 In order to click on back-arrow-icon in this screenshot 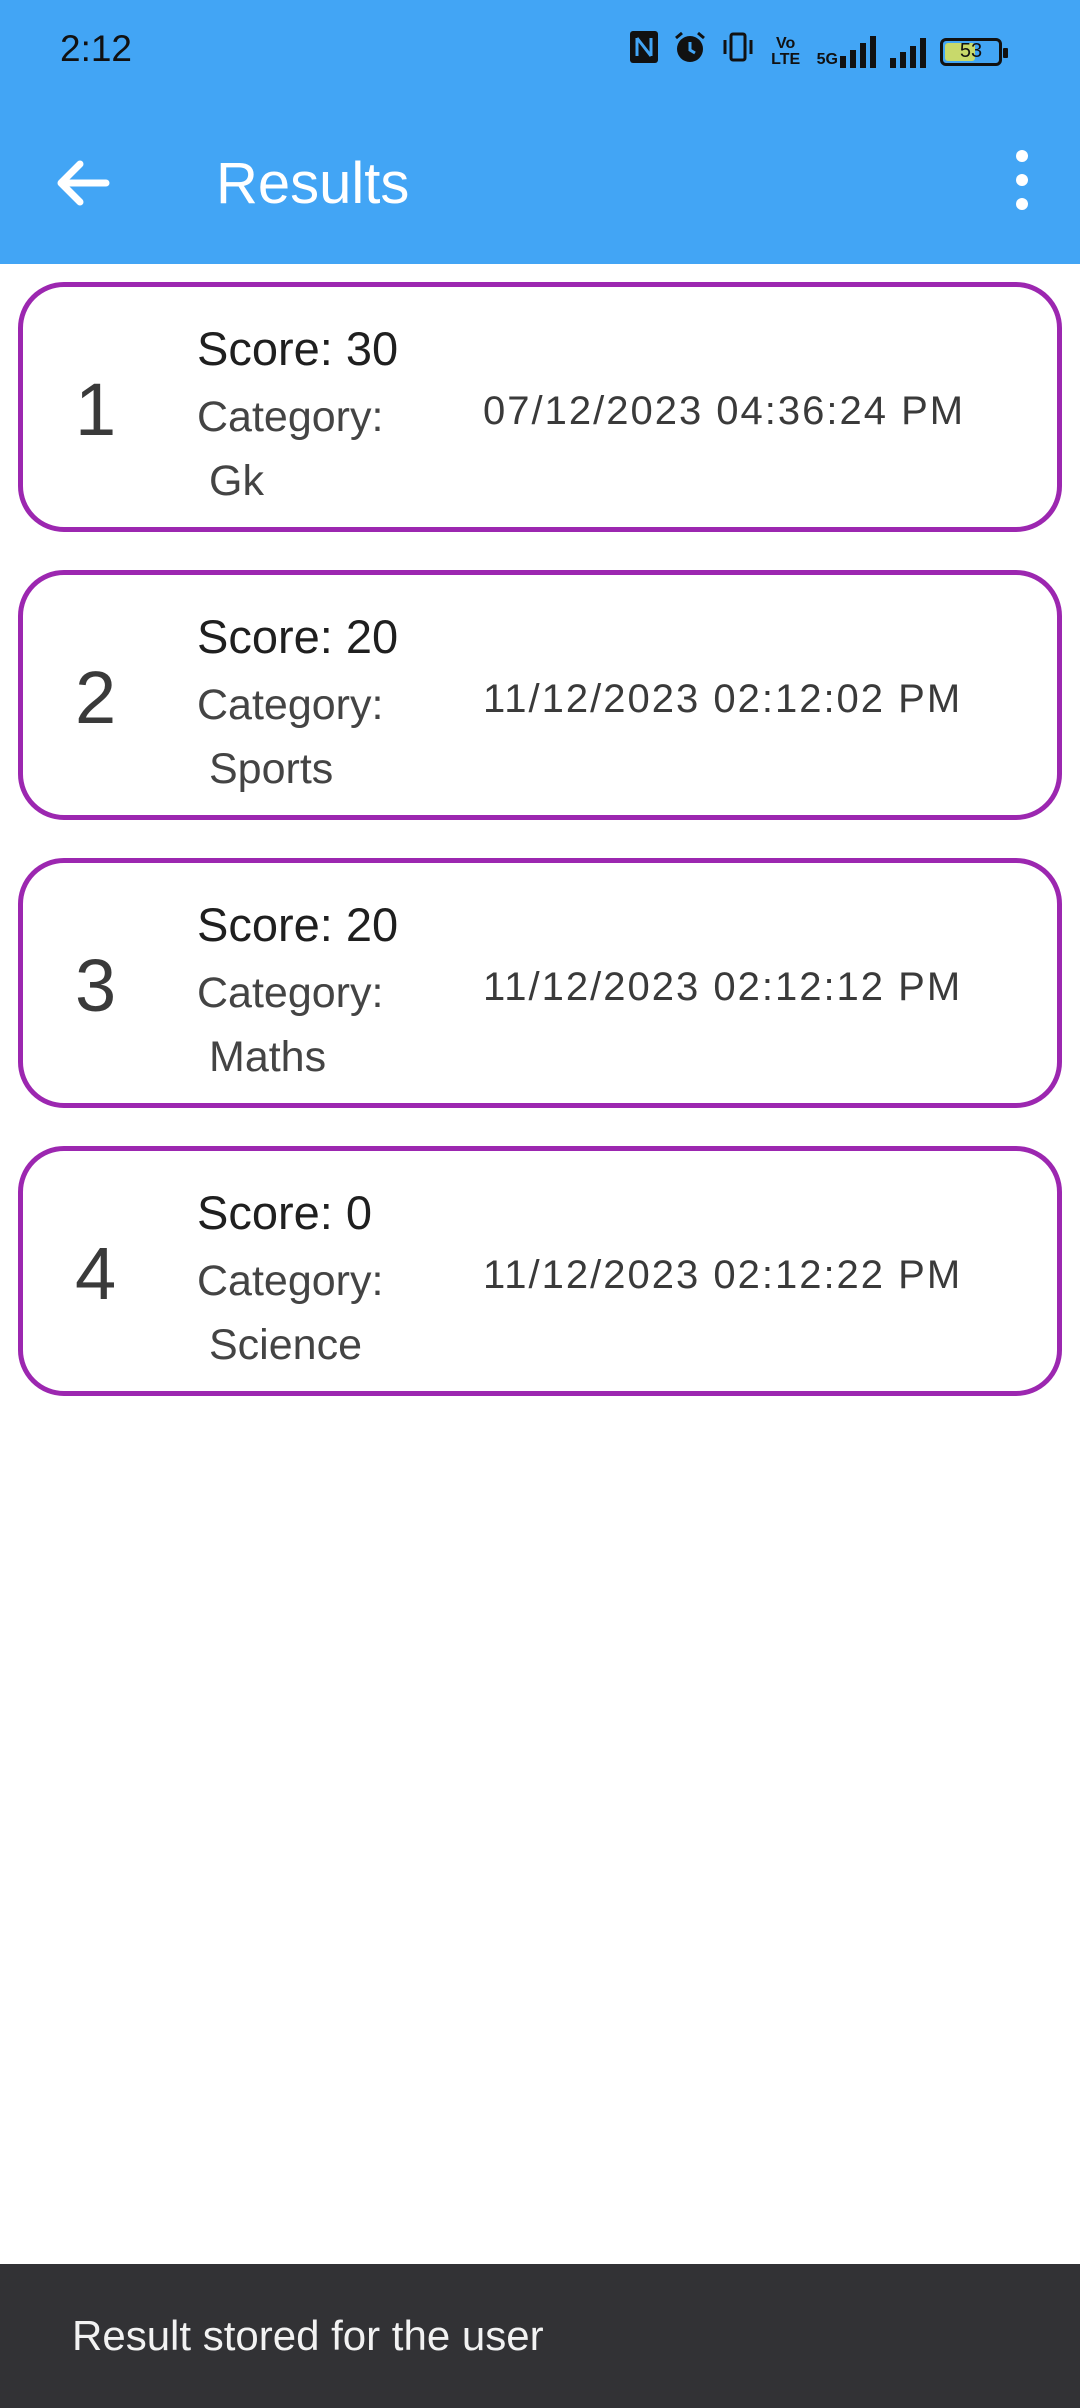, I will do `click(83, 183)`.